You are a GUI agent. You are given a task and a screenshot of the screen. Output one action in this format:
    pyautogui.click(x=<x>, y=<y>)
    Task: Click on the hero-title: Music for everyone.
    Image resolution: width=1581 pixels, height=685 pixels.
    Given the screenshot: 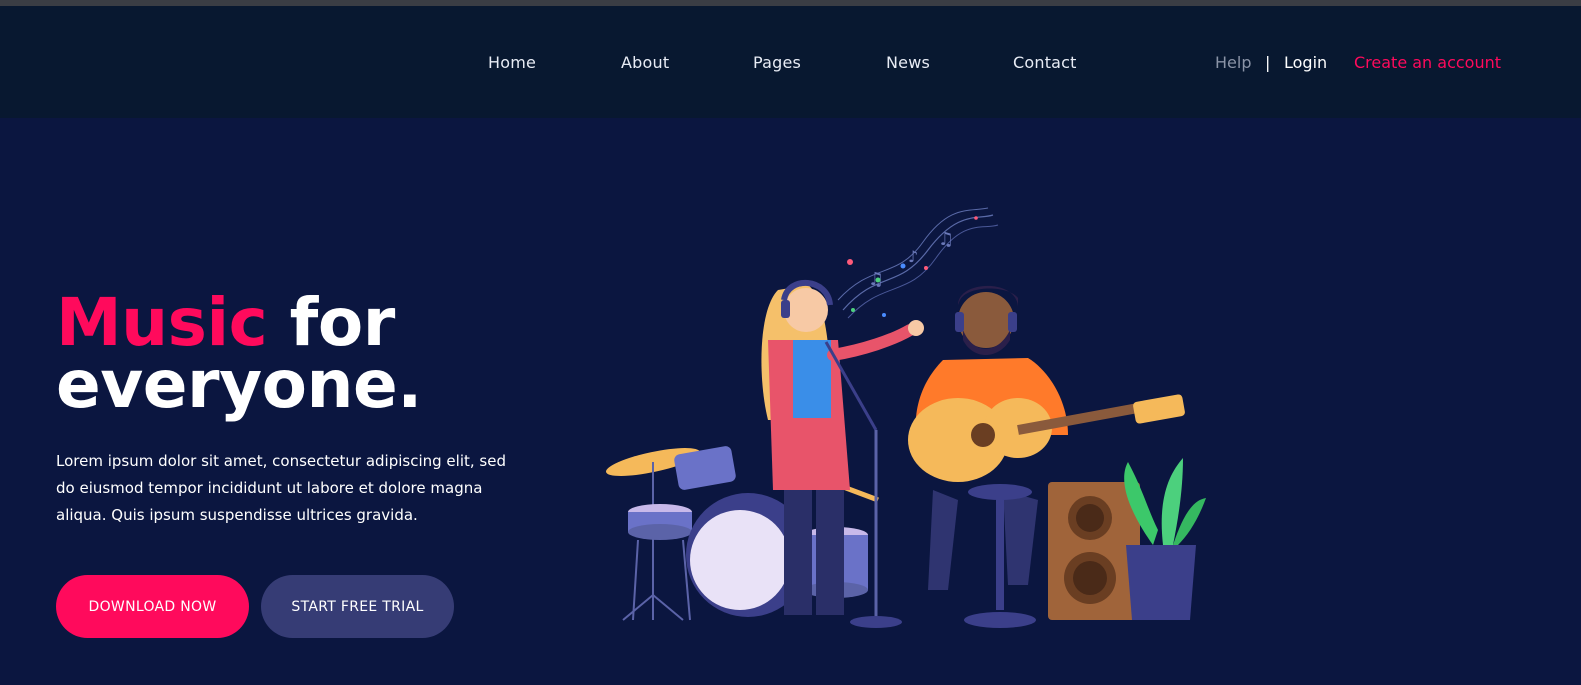 What is the action you would take?
    pyautogui.click(x=316, y=354)
    